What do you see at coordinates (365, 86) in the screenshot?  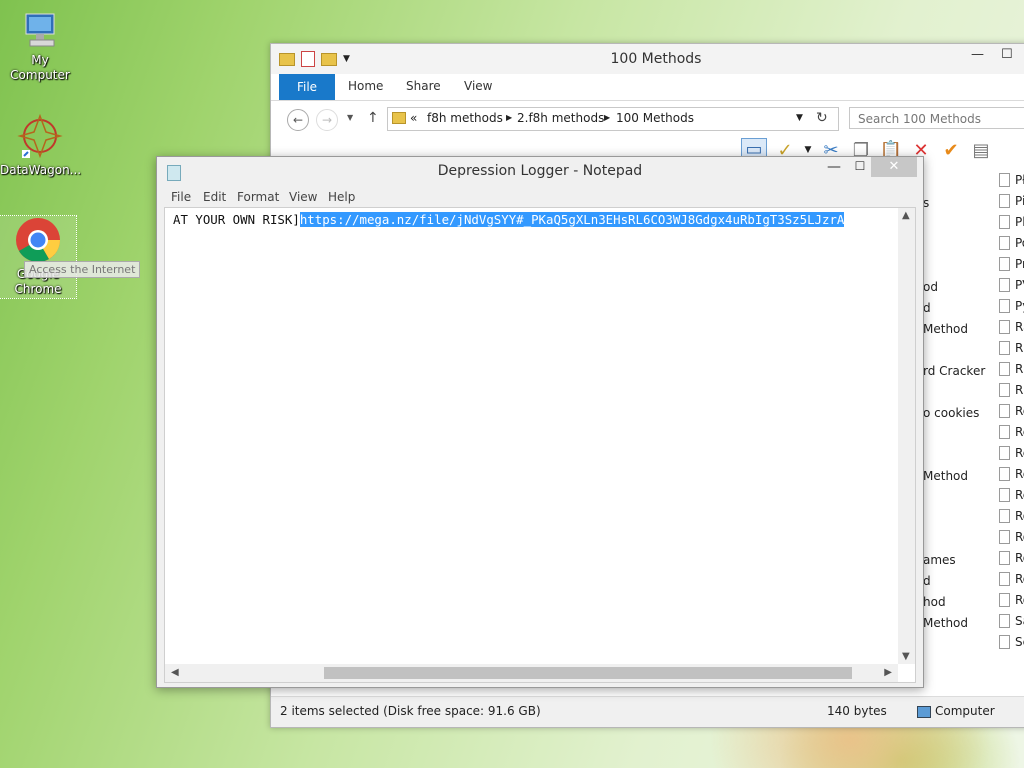 I see `tab-home: Home` at bounding box center [365, 86].